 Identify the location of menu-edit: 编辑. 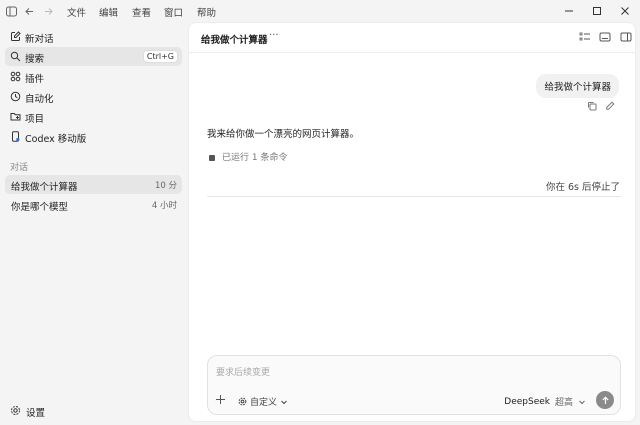
(108, 12).